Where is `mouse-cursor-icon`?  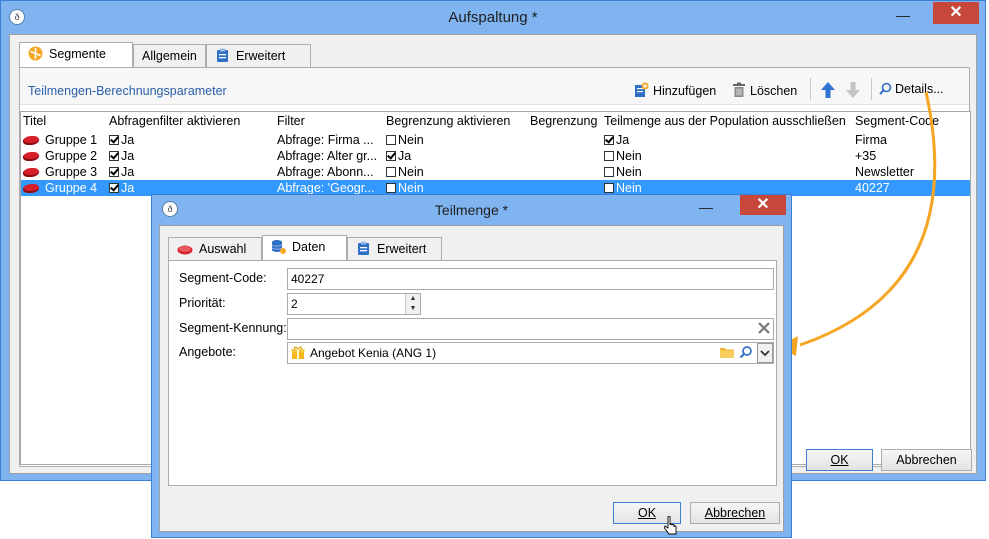 mouse-cursor-icon is located at coordinates (671, 527).